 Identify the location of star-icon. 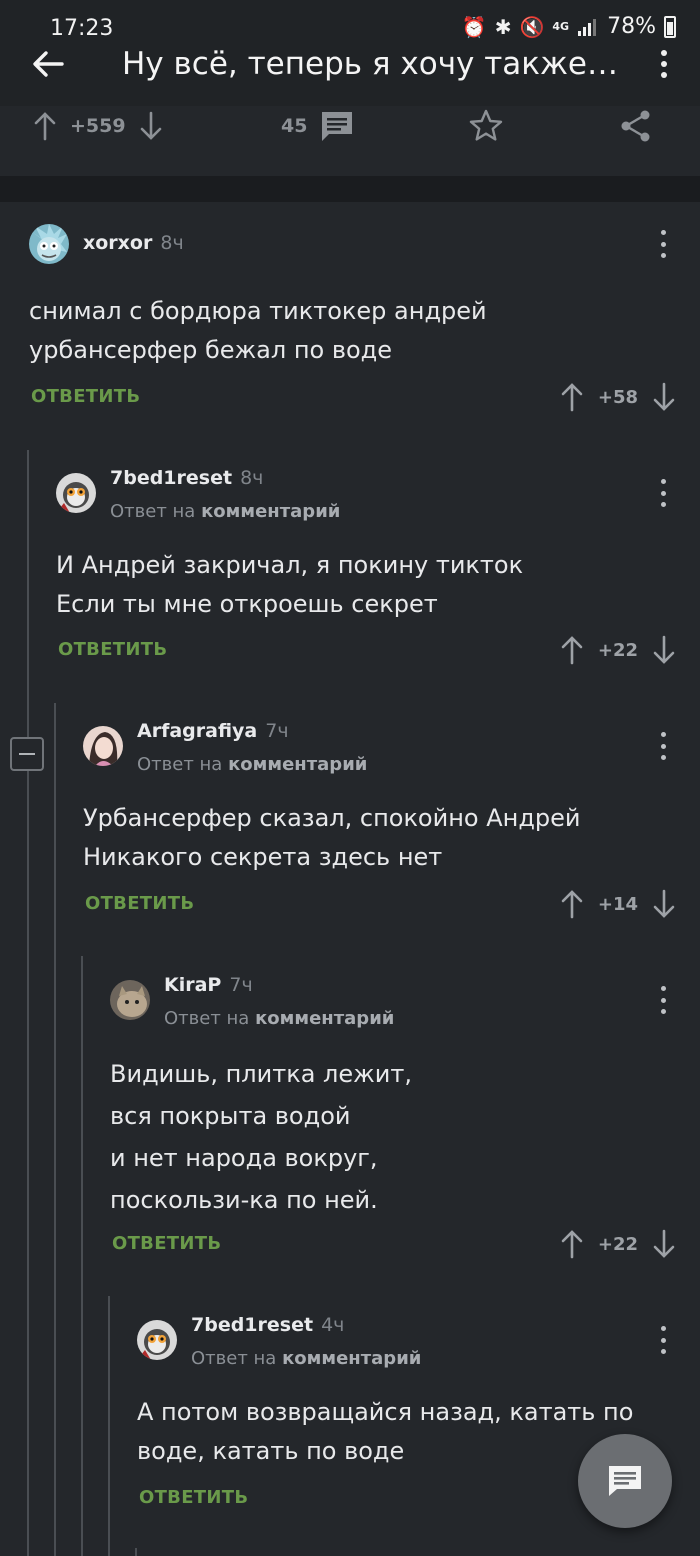
(486, 125).